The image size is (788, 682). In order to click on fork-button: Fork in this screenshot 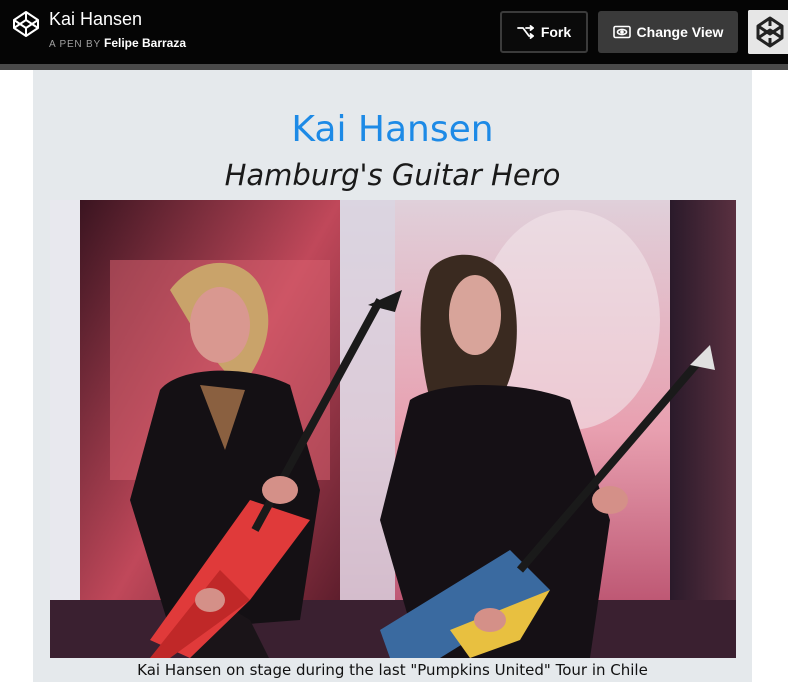, I will do `click(544, 32)`.